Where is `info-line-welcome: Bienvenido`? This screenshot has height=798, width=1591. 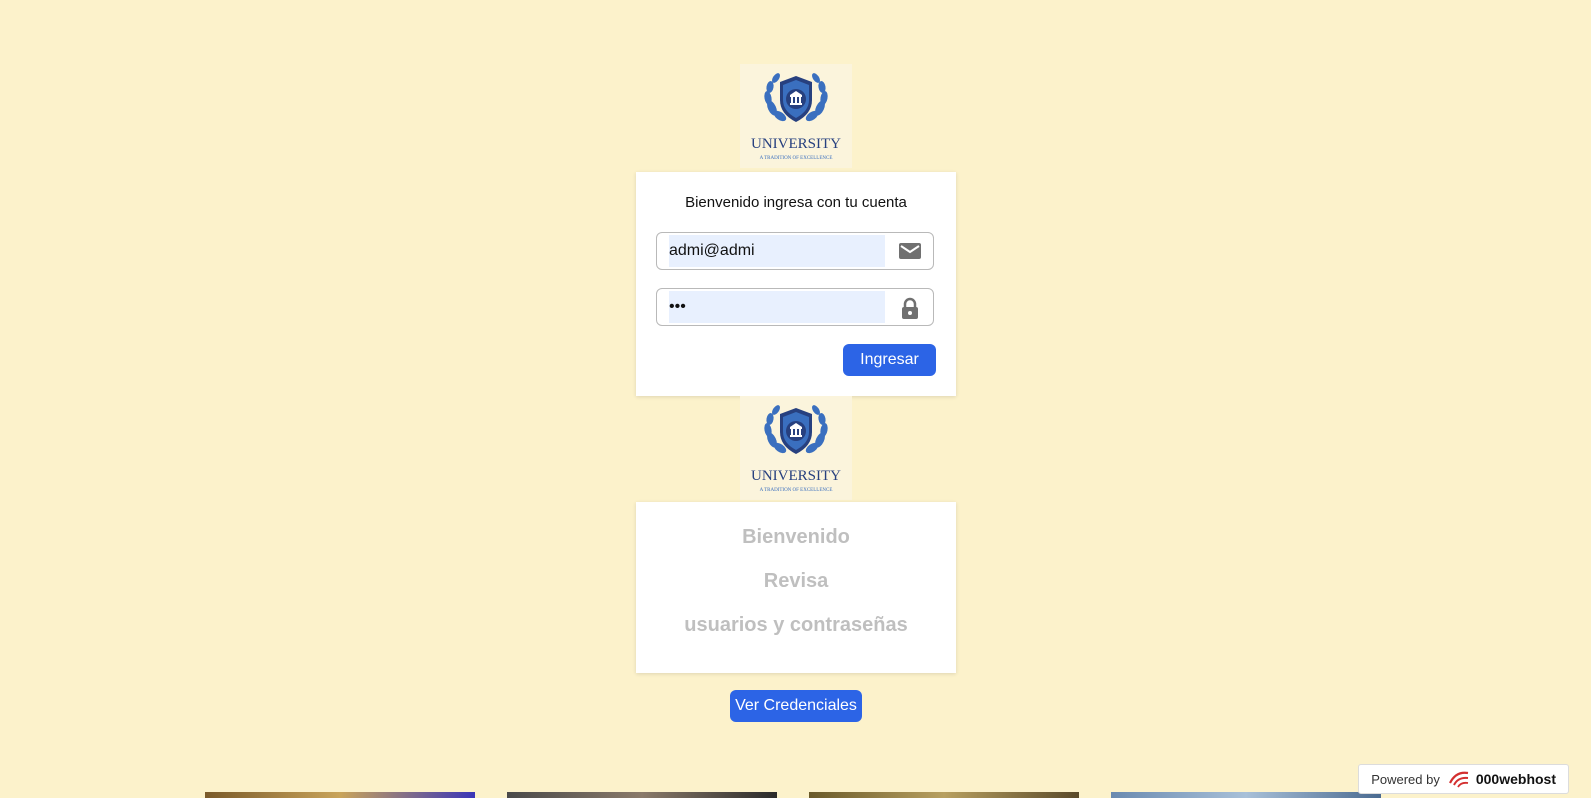
info-line-welcome: Bienvenido is located at coordinates (796, 537).